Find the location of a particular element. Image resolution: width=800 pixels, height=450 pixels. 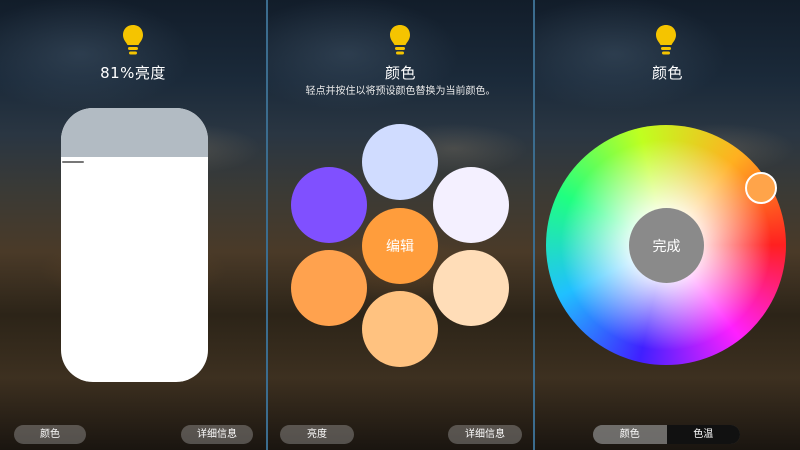

wheel-title: 颜色 is located at coordinates (667, 73).